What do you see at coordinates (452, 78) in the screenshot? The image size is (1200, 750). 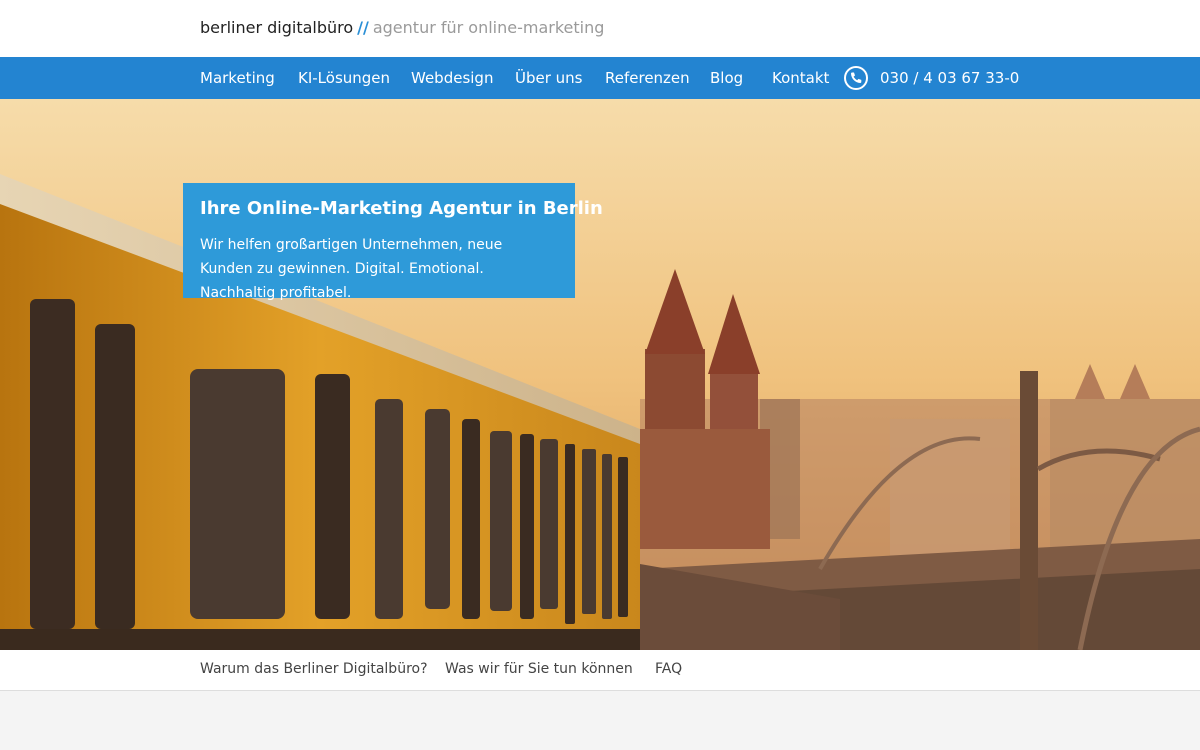 I see `nav-item-webdesign: Webdesign` at bounding box center [452, 78].